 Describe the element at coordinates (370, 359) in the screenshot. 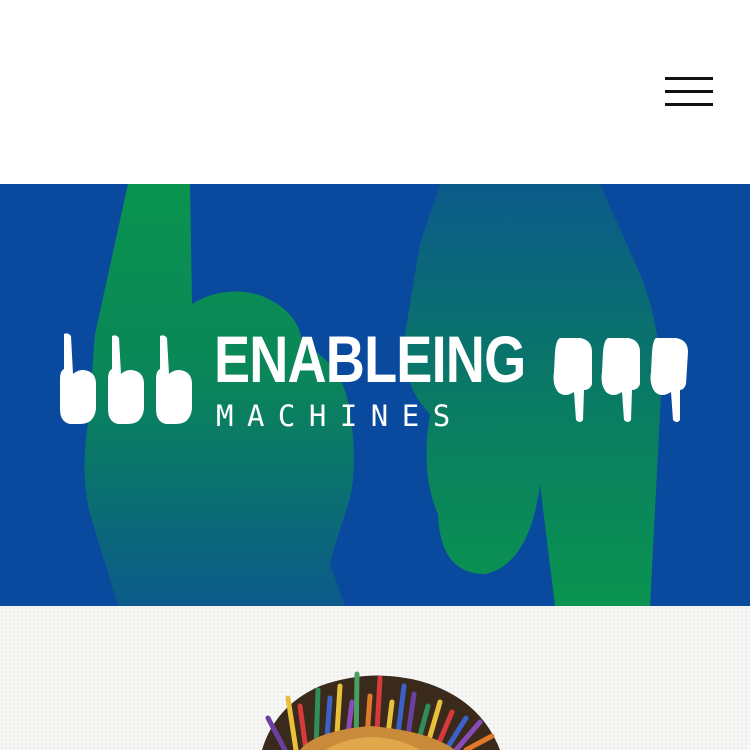

I see `brand-title: ENABLEING` at that location.